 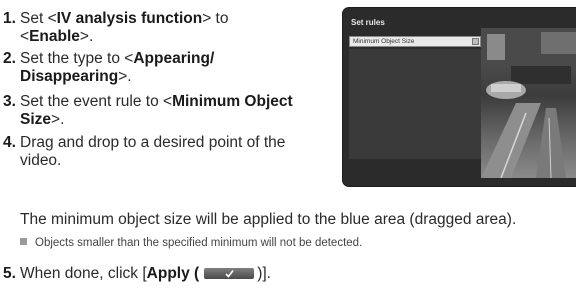 What do you see at coordinates (9, 142) in the screenshot?
I see `step-number: 4.` at bounding box center [9, 142].